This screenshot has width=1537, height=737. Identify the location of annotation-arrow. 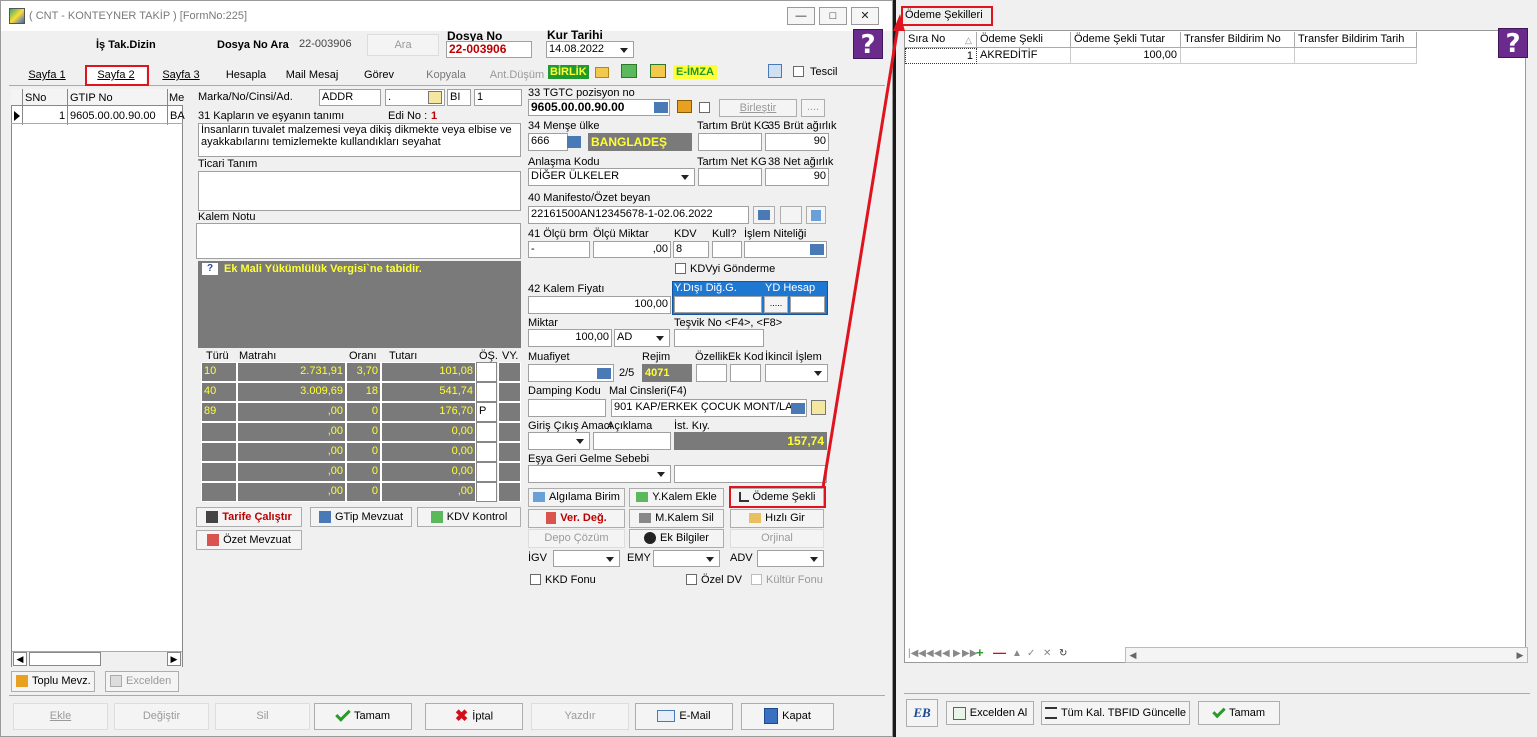
(863, 251).